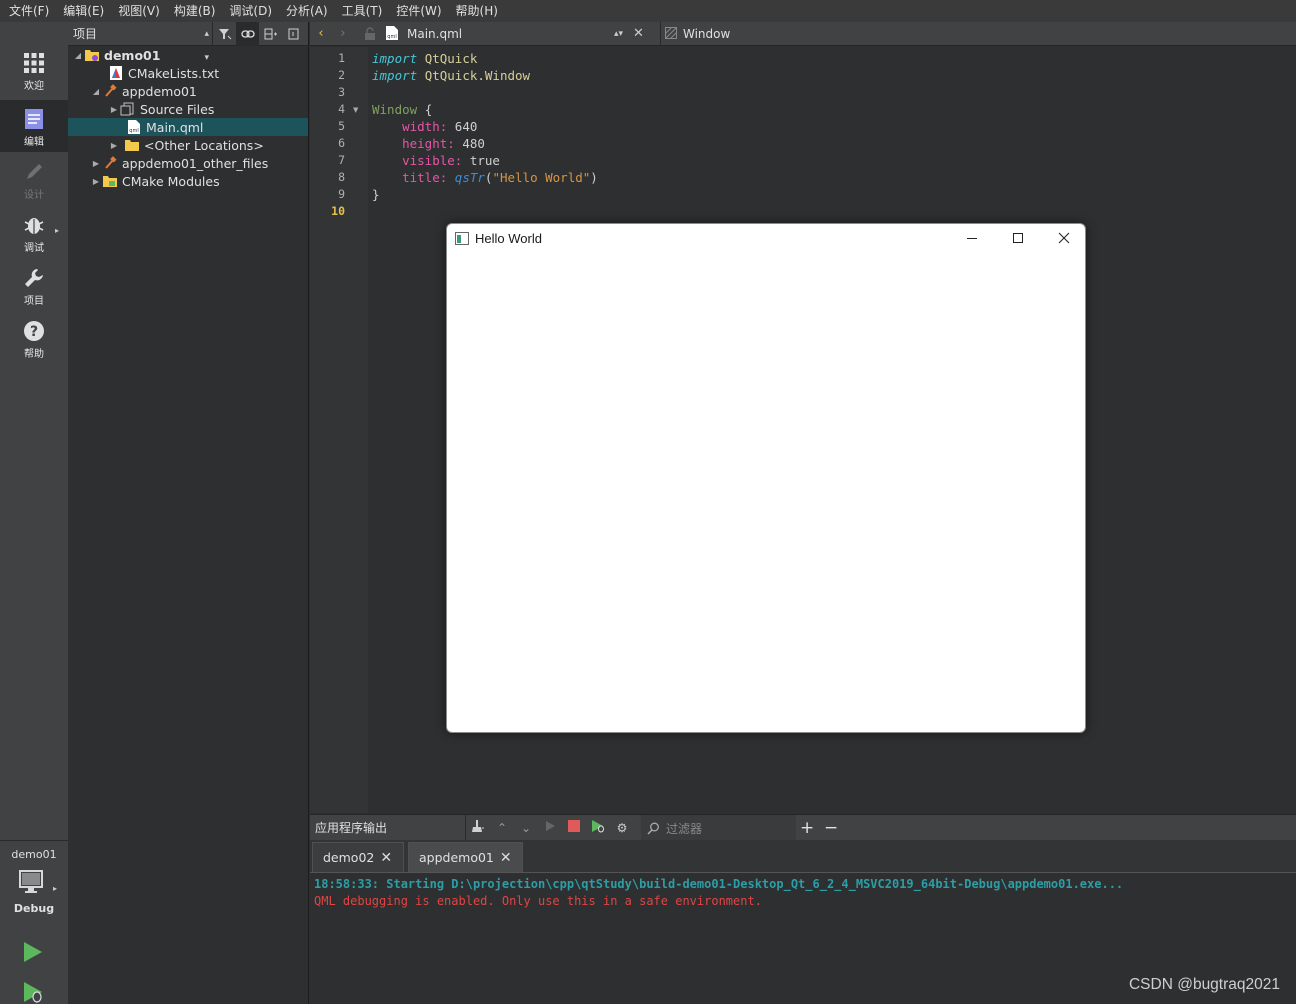 This screenshot has width=1296, height=1004. I want to click on stop-icon, so click(574, 826).